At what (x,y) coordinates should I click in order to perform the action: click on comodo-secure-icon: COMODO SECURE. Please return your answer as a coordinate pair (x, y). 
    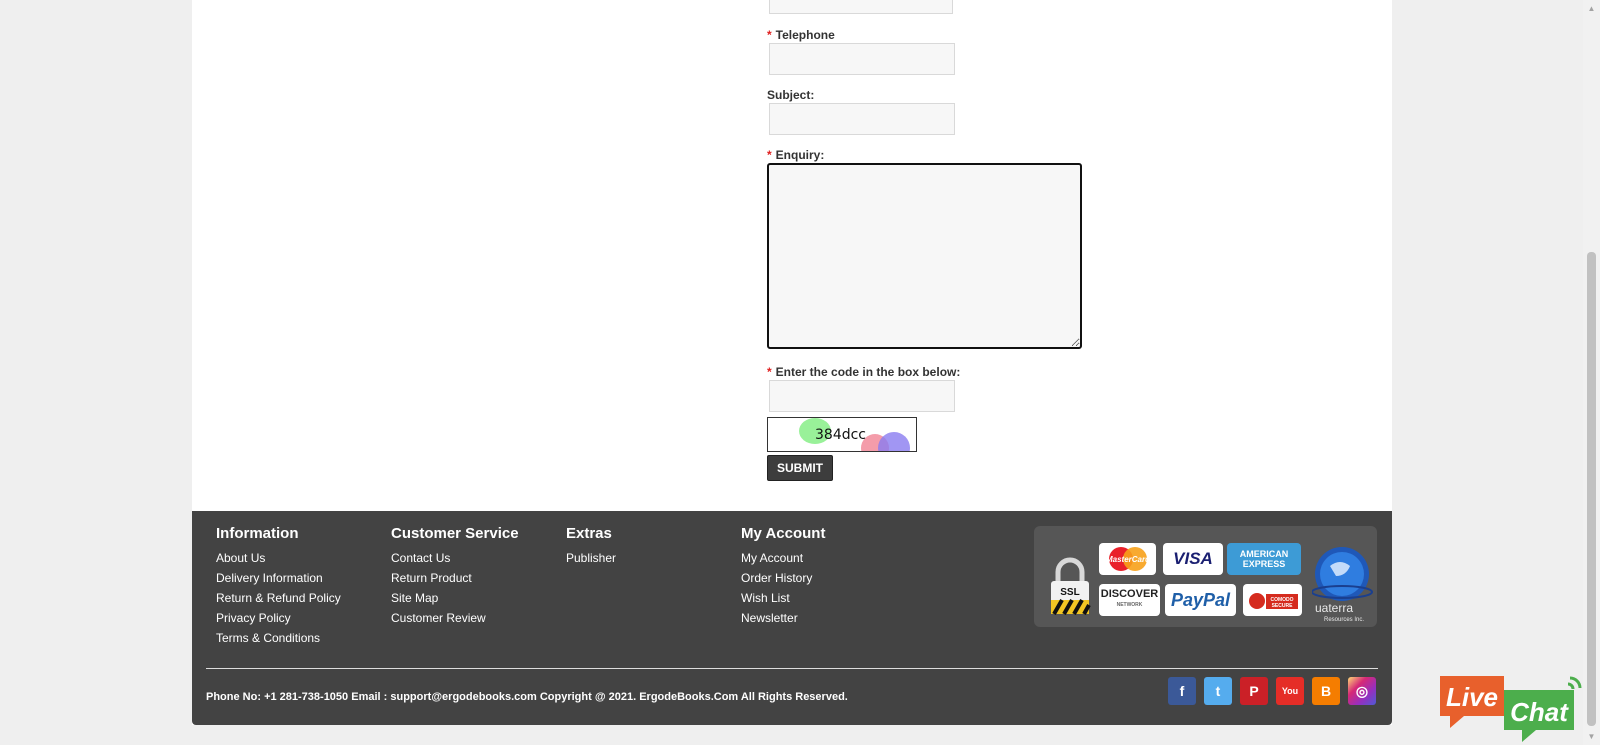
    Looking at the image, I should click on (1272, 600).